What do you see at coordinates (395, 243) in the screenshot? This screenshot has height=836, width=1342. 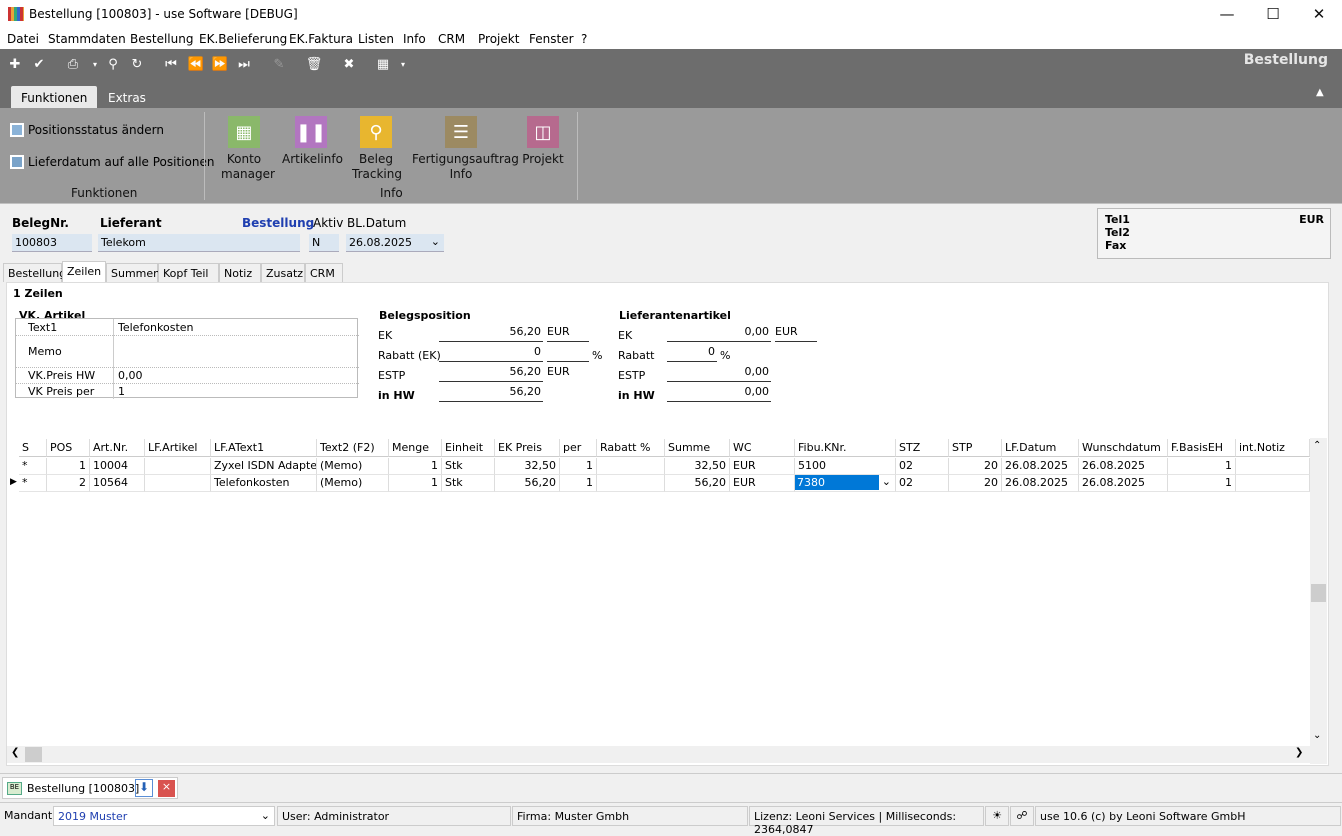 I see `bldatum-field: 26.08.2025 ⌄` at bounding box center [395, 243].